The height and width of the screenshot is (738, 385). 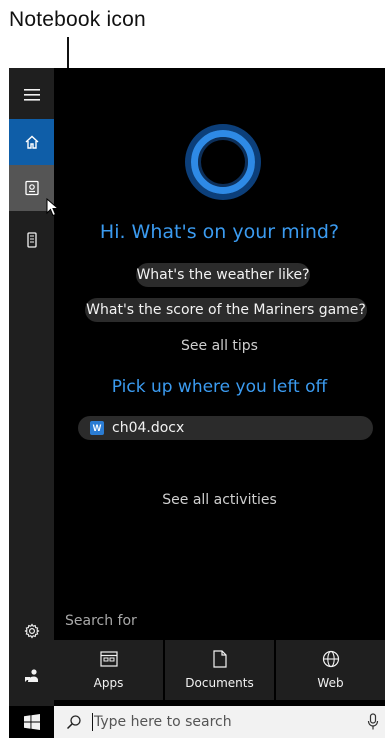 I want to click on start-button, so click(x=31, y=722).